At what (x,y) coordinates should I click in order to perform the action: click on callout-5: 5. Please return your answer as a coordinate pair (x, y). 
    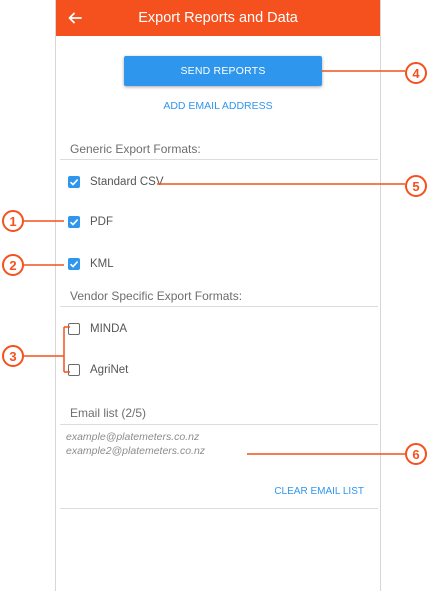
    Looking at the image, I should click on (416, 186).